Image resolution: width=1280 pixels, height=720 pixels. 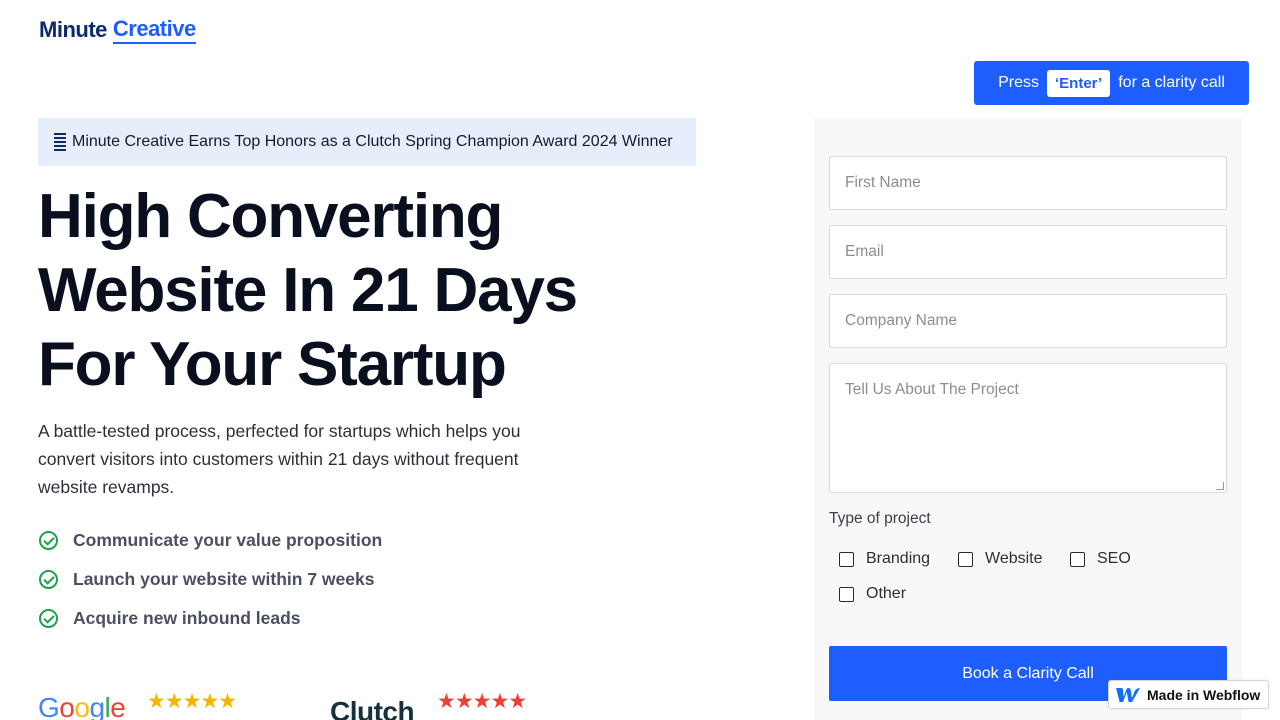 What do you see at coordinates (187, 618) in the screenshot?
I see `benefit-text: Acquire new inbound leads` at bounding box center [187, 618].